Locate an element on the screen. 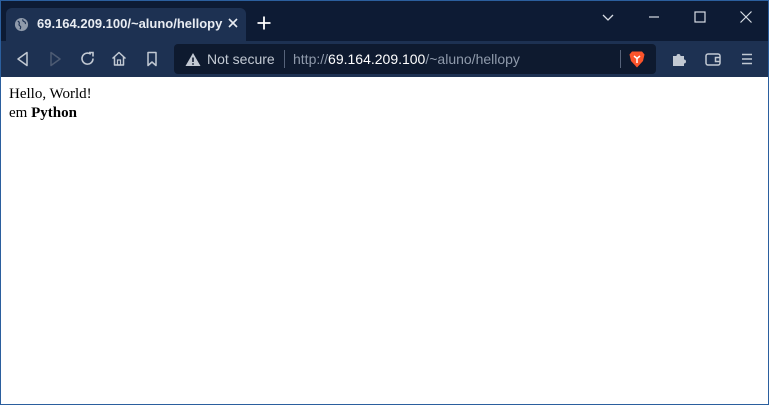  menu-icon is located at coordinates (747, 59).